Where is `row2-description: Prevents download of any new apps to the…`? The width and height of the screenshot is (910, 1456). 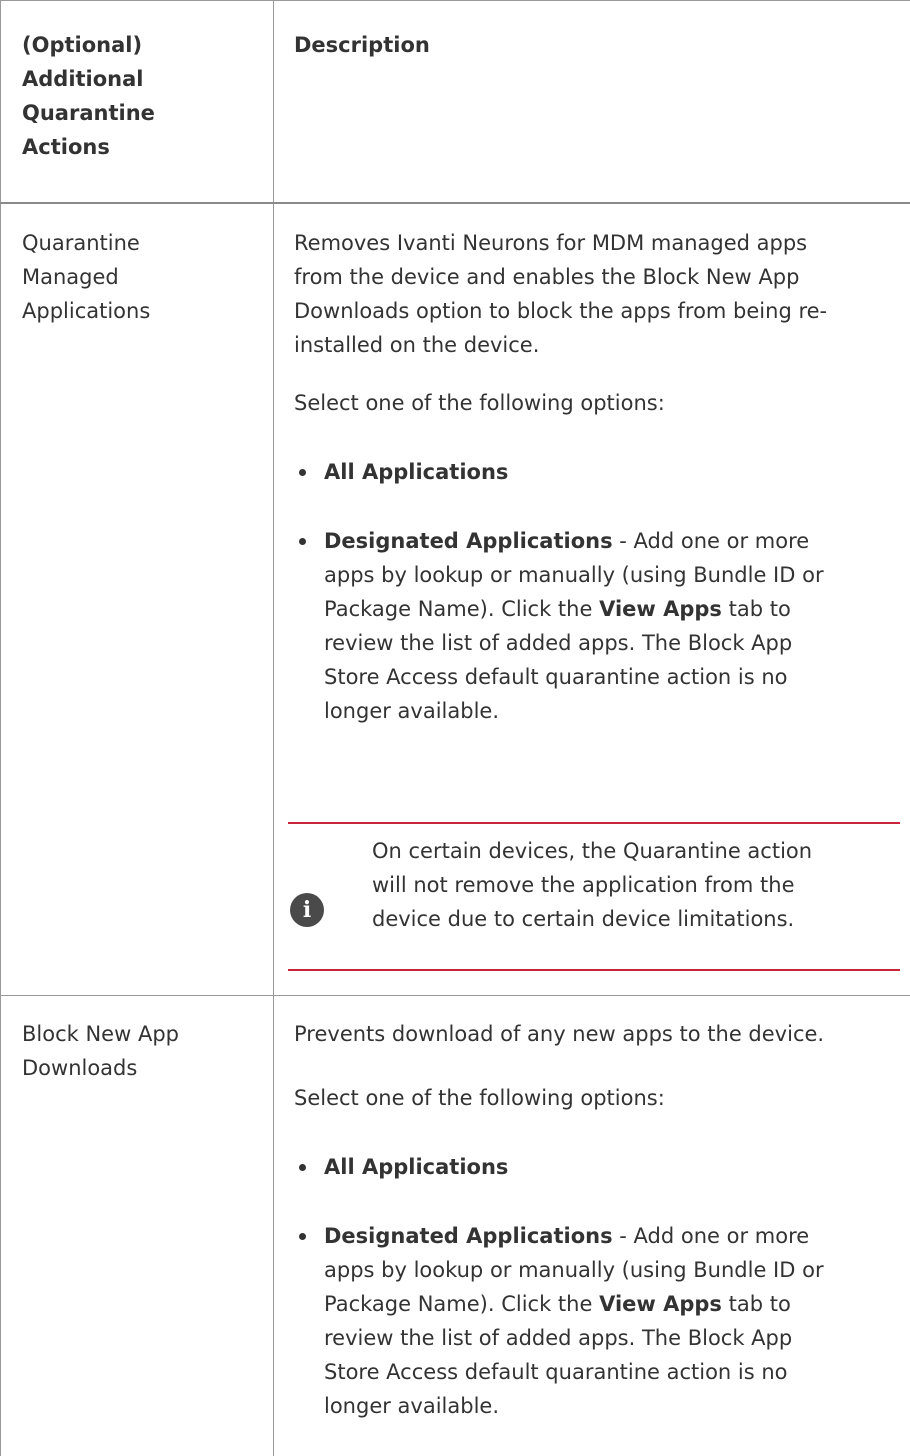
row2-description: Prevents download of any new apps to the… is located at coordinates (559, 1034).